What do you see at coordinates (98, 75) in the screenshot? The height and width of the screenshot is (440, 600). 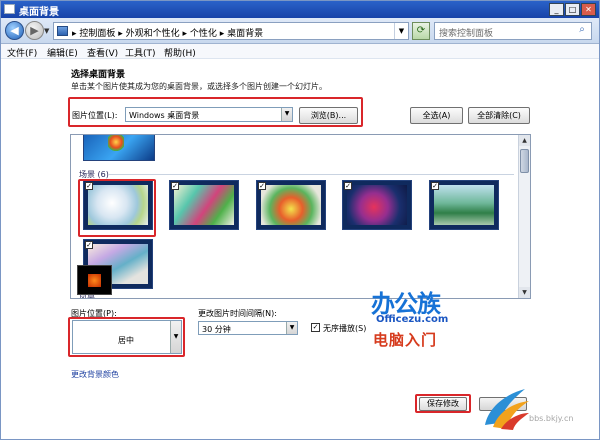 I see `page-title: 选择桌面背景` at bounding box center [98, 75].